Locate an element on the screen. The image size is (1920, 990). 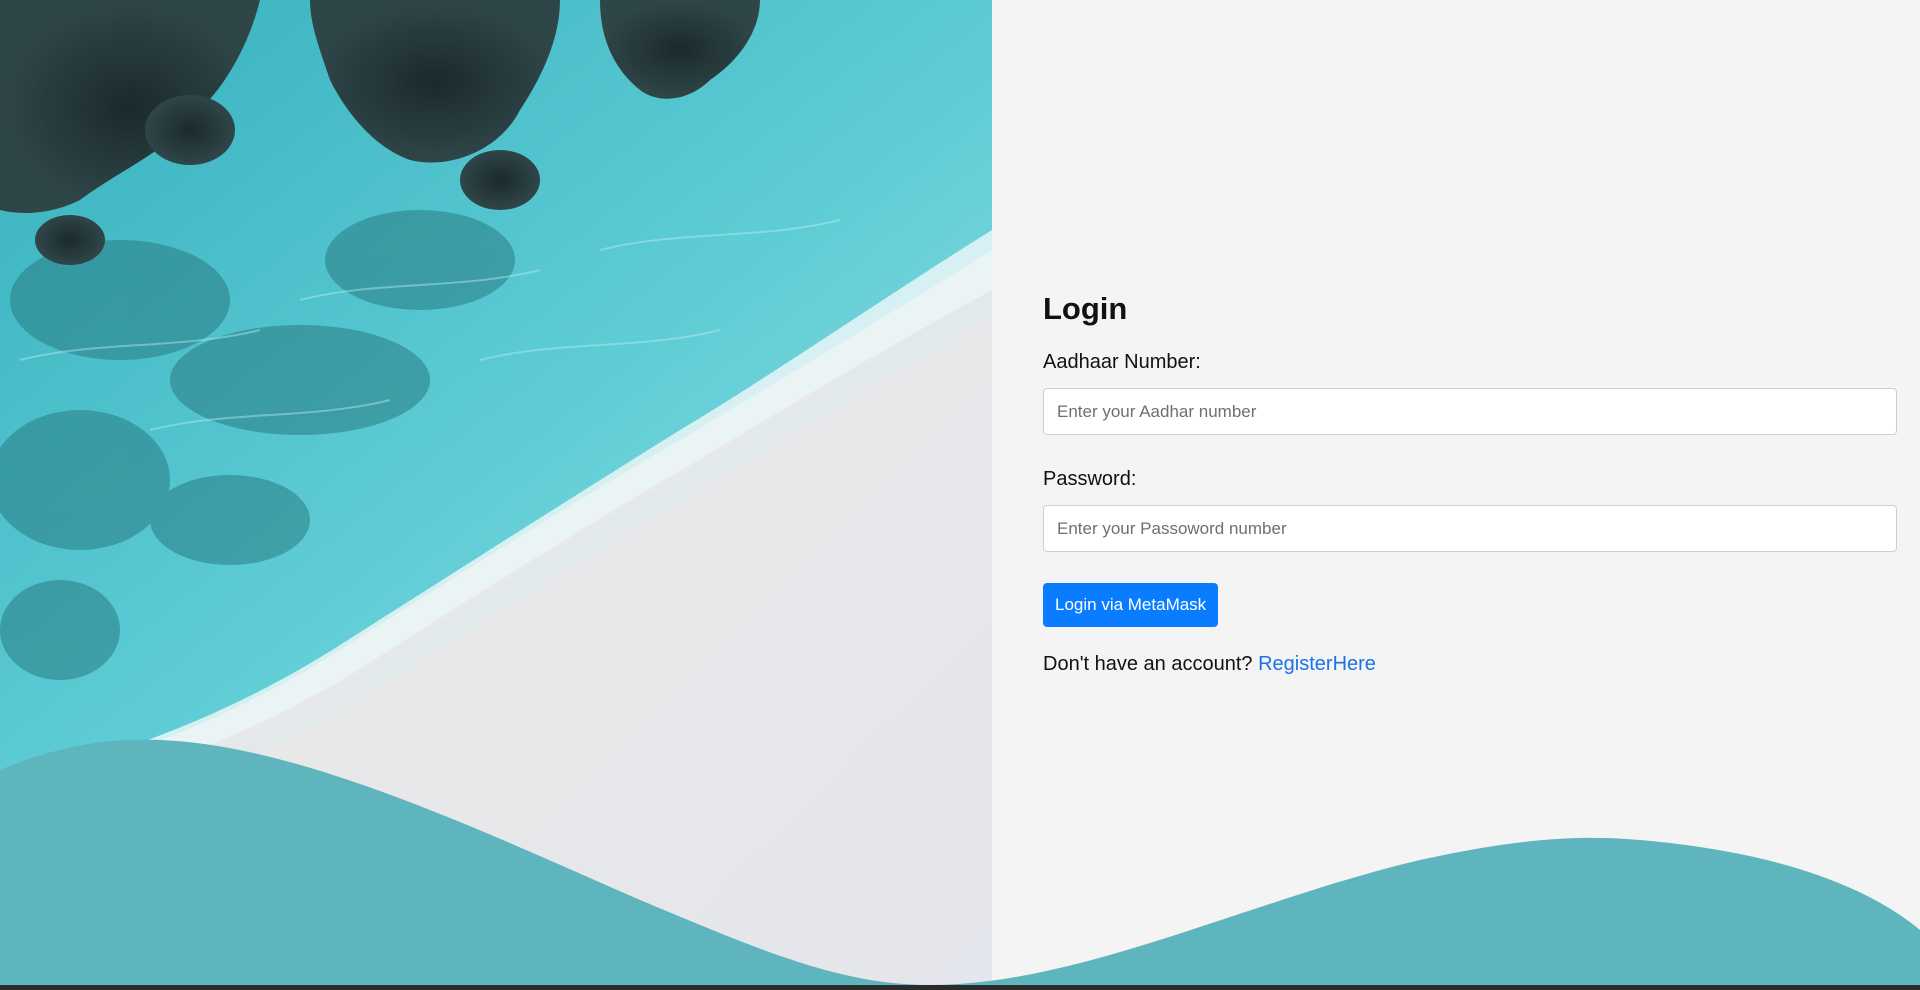
aadhaar-field-group: Aadhaar Number: is located at coordinates (1470, 392).